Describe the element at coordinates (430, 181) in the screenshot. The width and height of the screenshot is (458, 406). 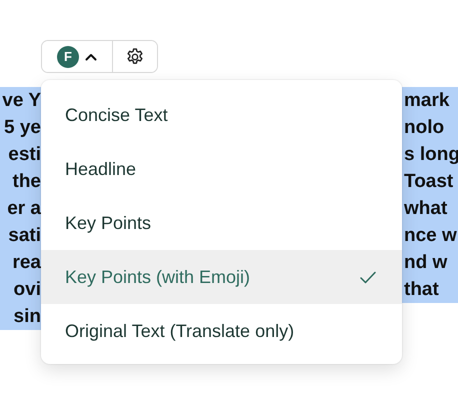
I see `text-fragment: Toast` at that location.